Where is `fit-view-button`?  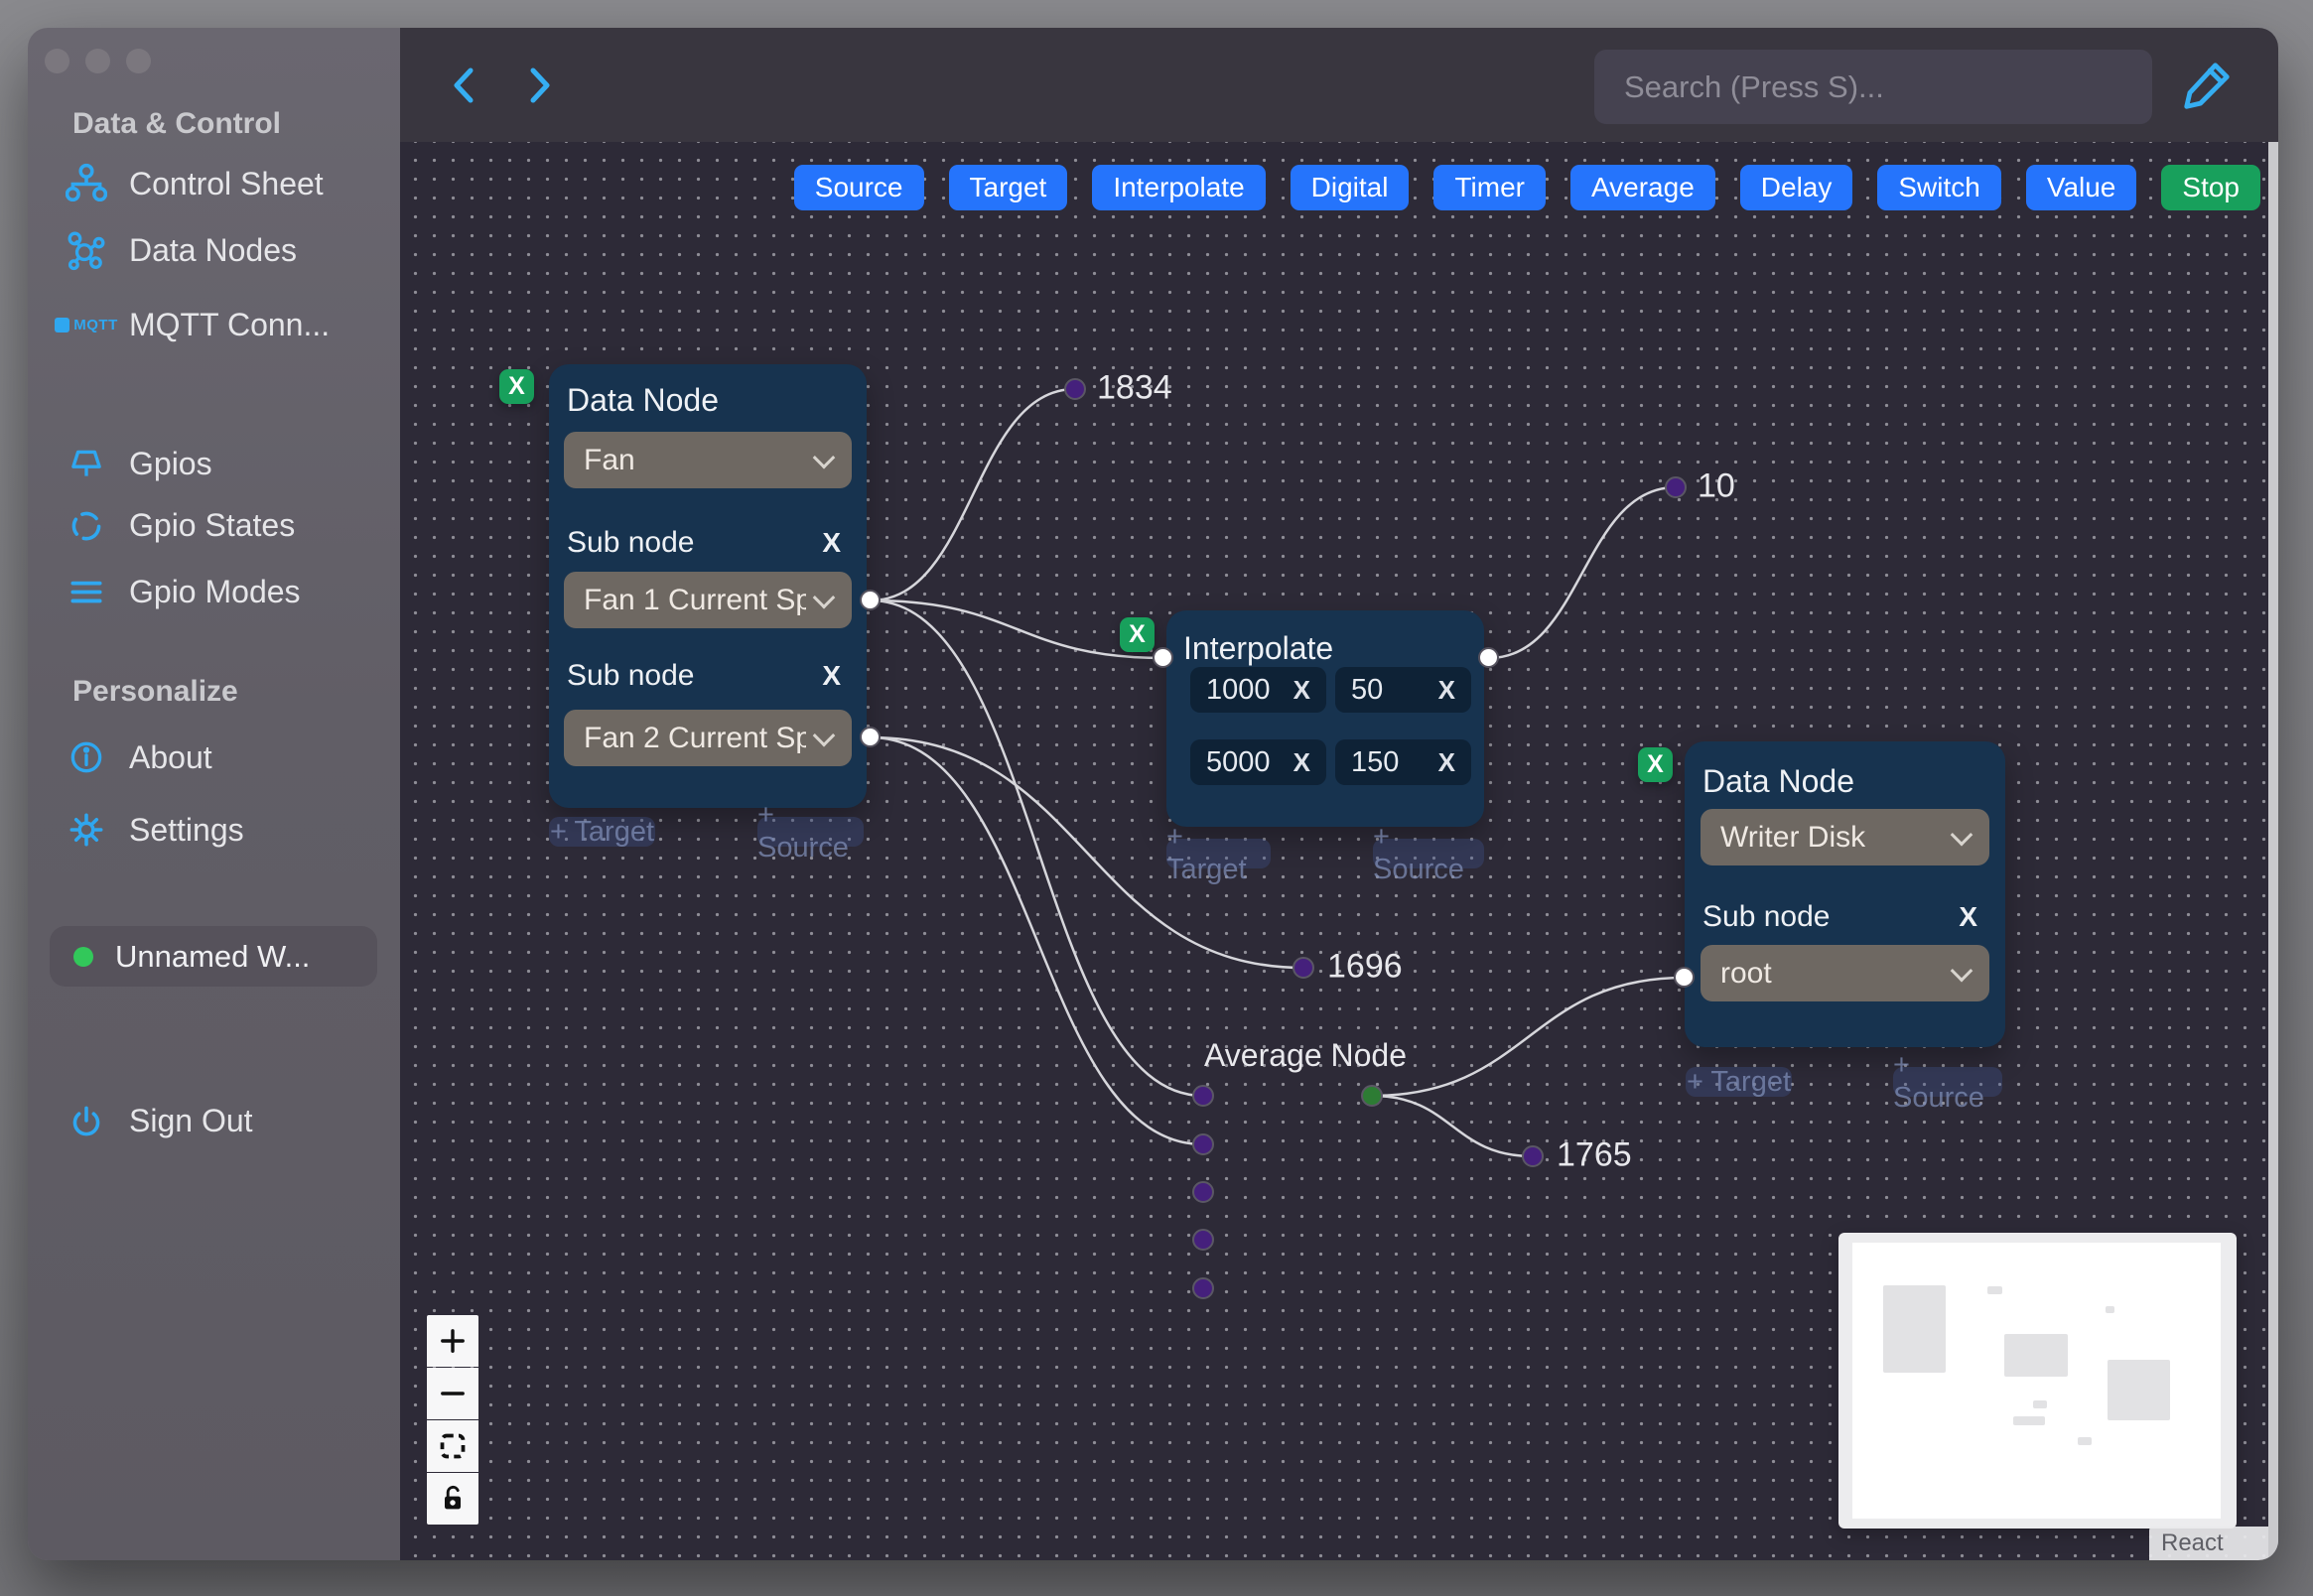
fit-view-button is located at coordinates (452, 1446).